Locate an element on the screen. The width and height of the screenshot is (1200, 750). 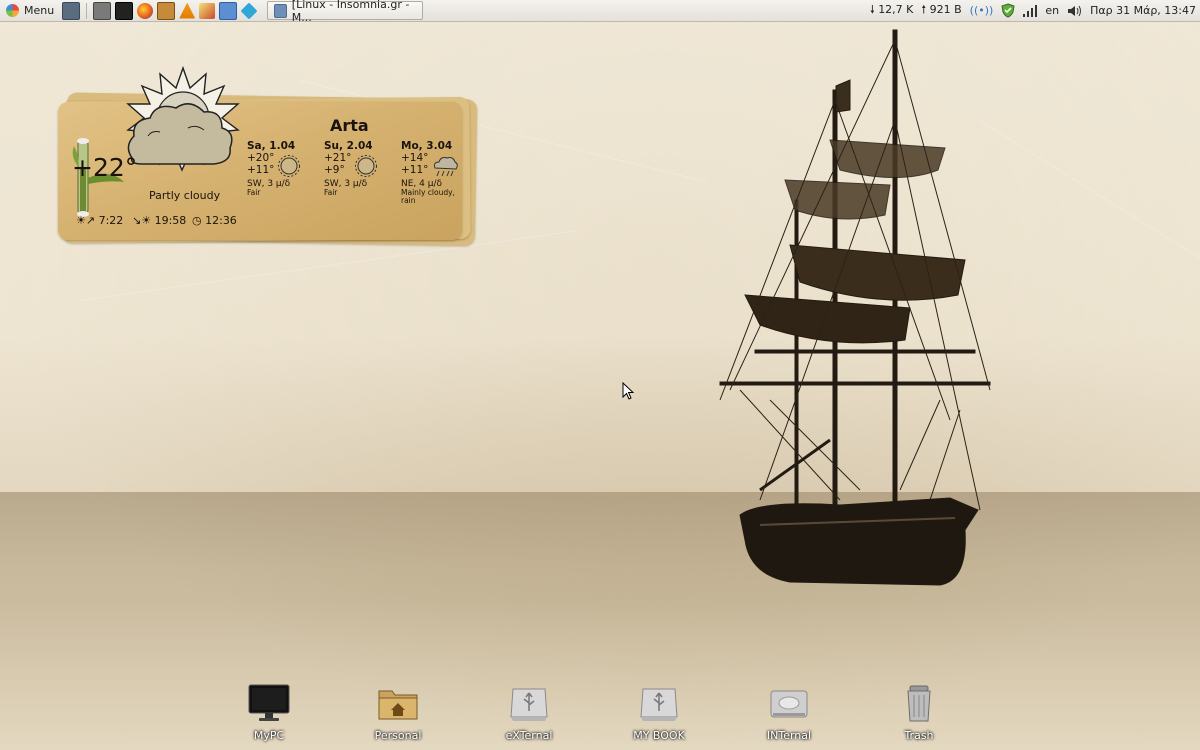
clock-icon: ◷ is located at coordinates (197, 220).